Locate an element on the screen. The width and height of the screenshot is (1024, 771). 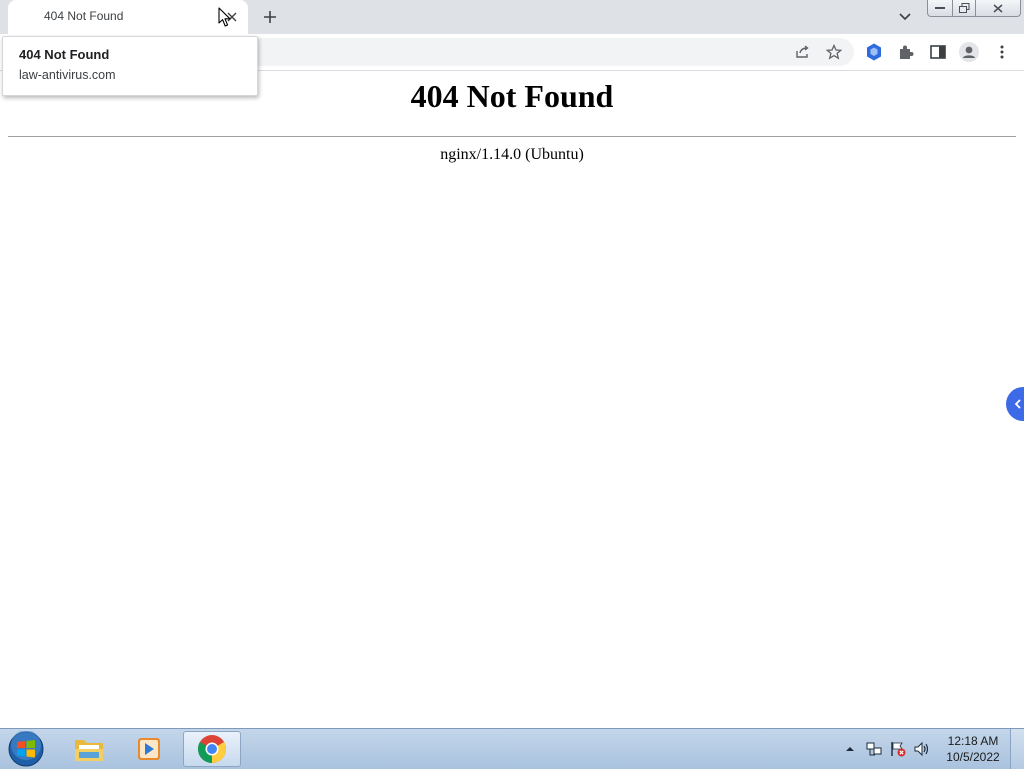
chrome-icon is located at coordinates (212, 749).